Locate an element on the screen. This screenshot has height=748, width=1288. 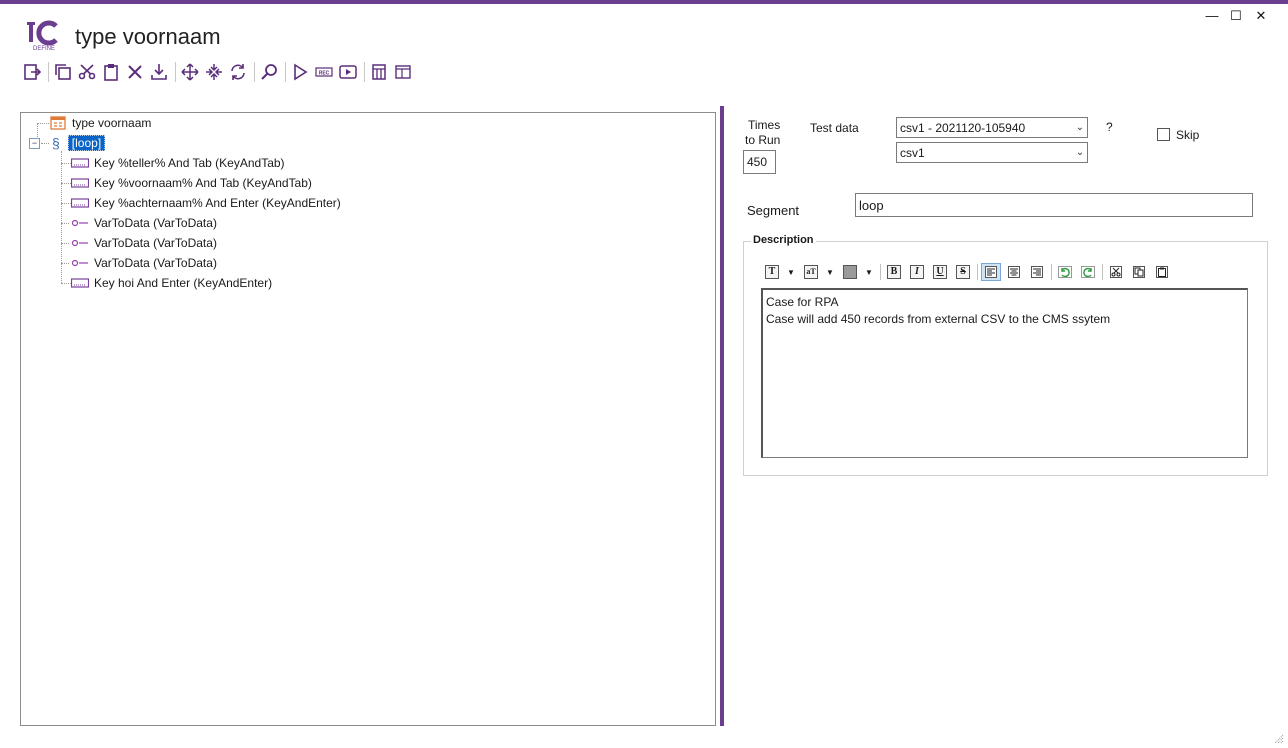
move-button is located at coordinates (190, 72).